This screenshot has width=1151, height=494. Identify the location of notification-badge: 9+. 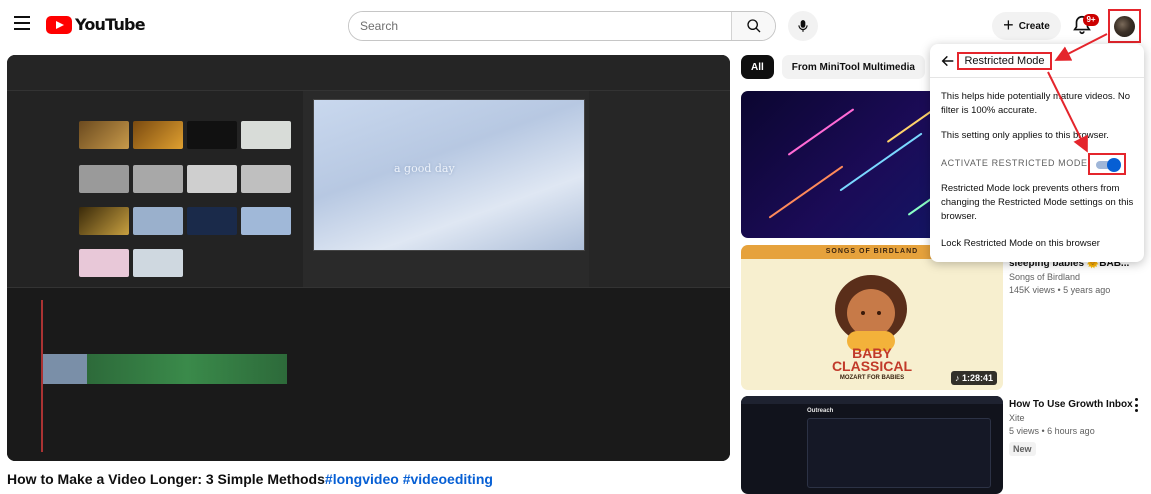
(1091, 20).